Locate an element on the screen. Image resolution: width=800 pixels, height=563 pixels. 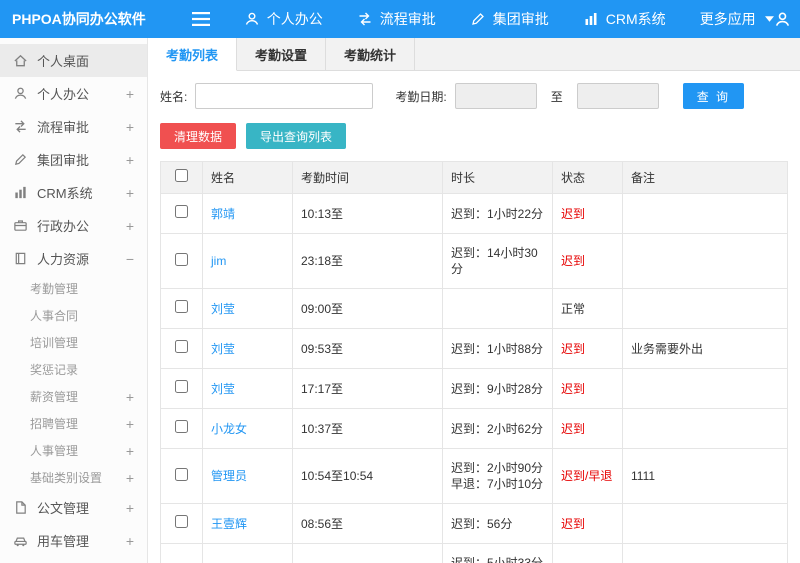
employee-name-link: 小龙女 is located at coordinates (229, 429).